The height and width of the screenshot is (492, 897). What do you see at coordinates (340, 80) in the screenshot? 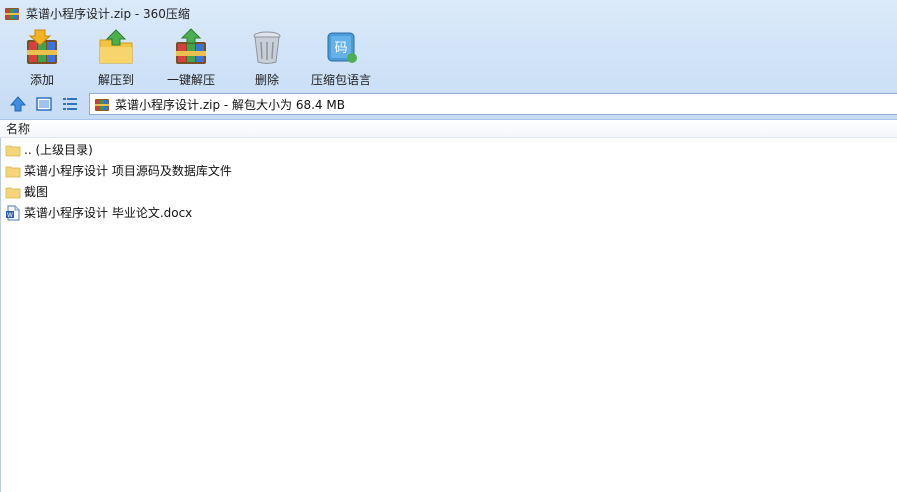
I see `encoding-label: 压缩包语言` at bounding box center [340, 80].